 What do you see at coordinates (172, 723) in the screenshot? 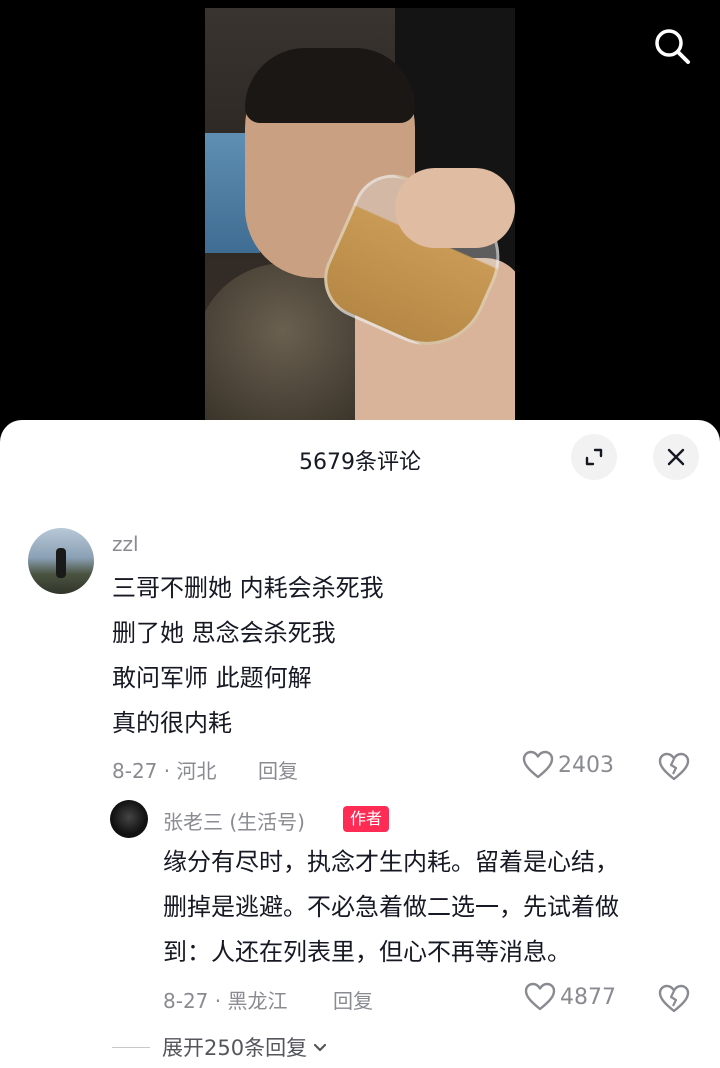
I see `comment-line: 真的很内耗` at bounding box center [172, 723].